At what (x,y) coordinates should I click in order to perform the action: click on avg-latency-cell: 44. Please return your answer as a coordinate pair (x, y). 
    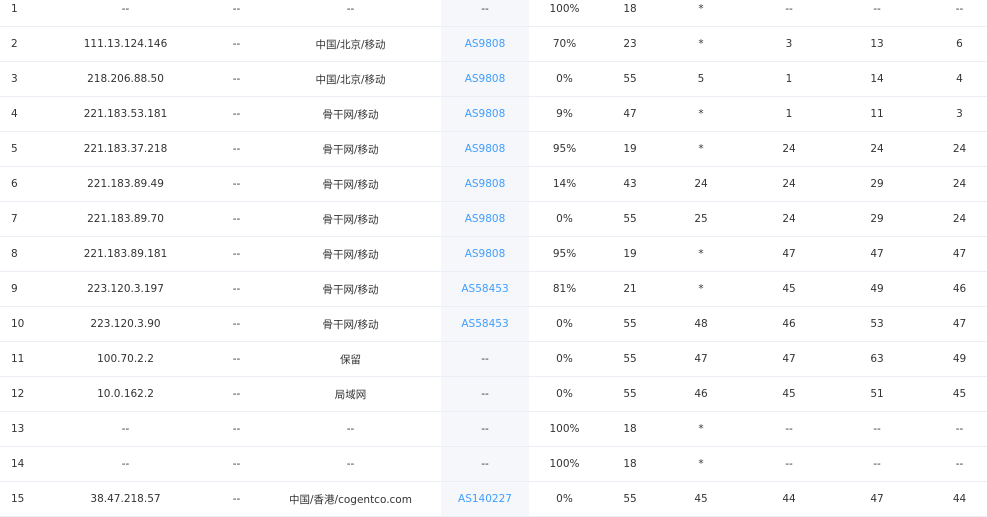
    Looking at the image, I should click on (789, 499).